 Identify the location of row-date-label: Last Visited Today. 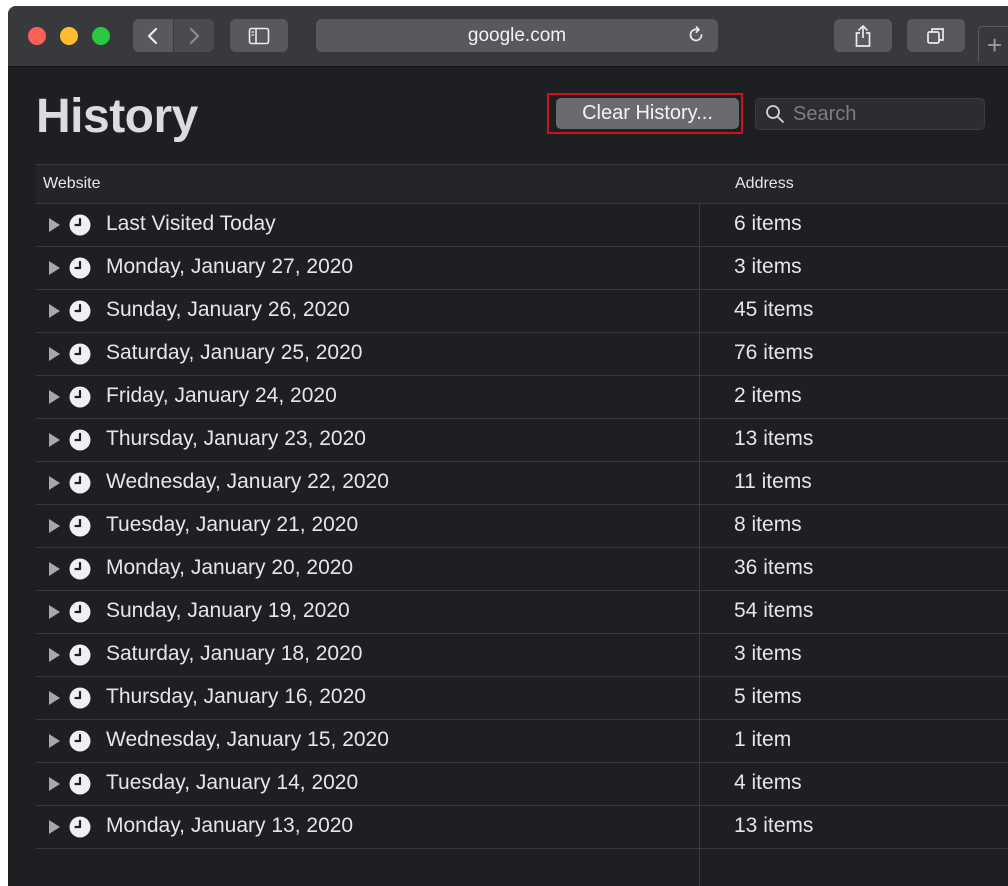
(191, 223).